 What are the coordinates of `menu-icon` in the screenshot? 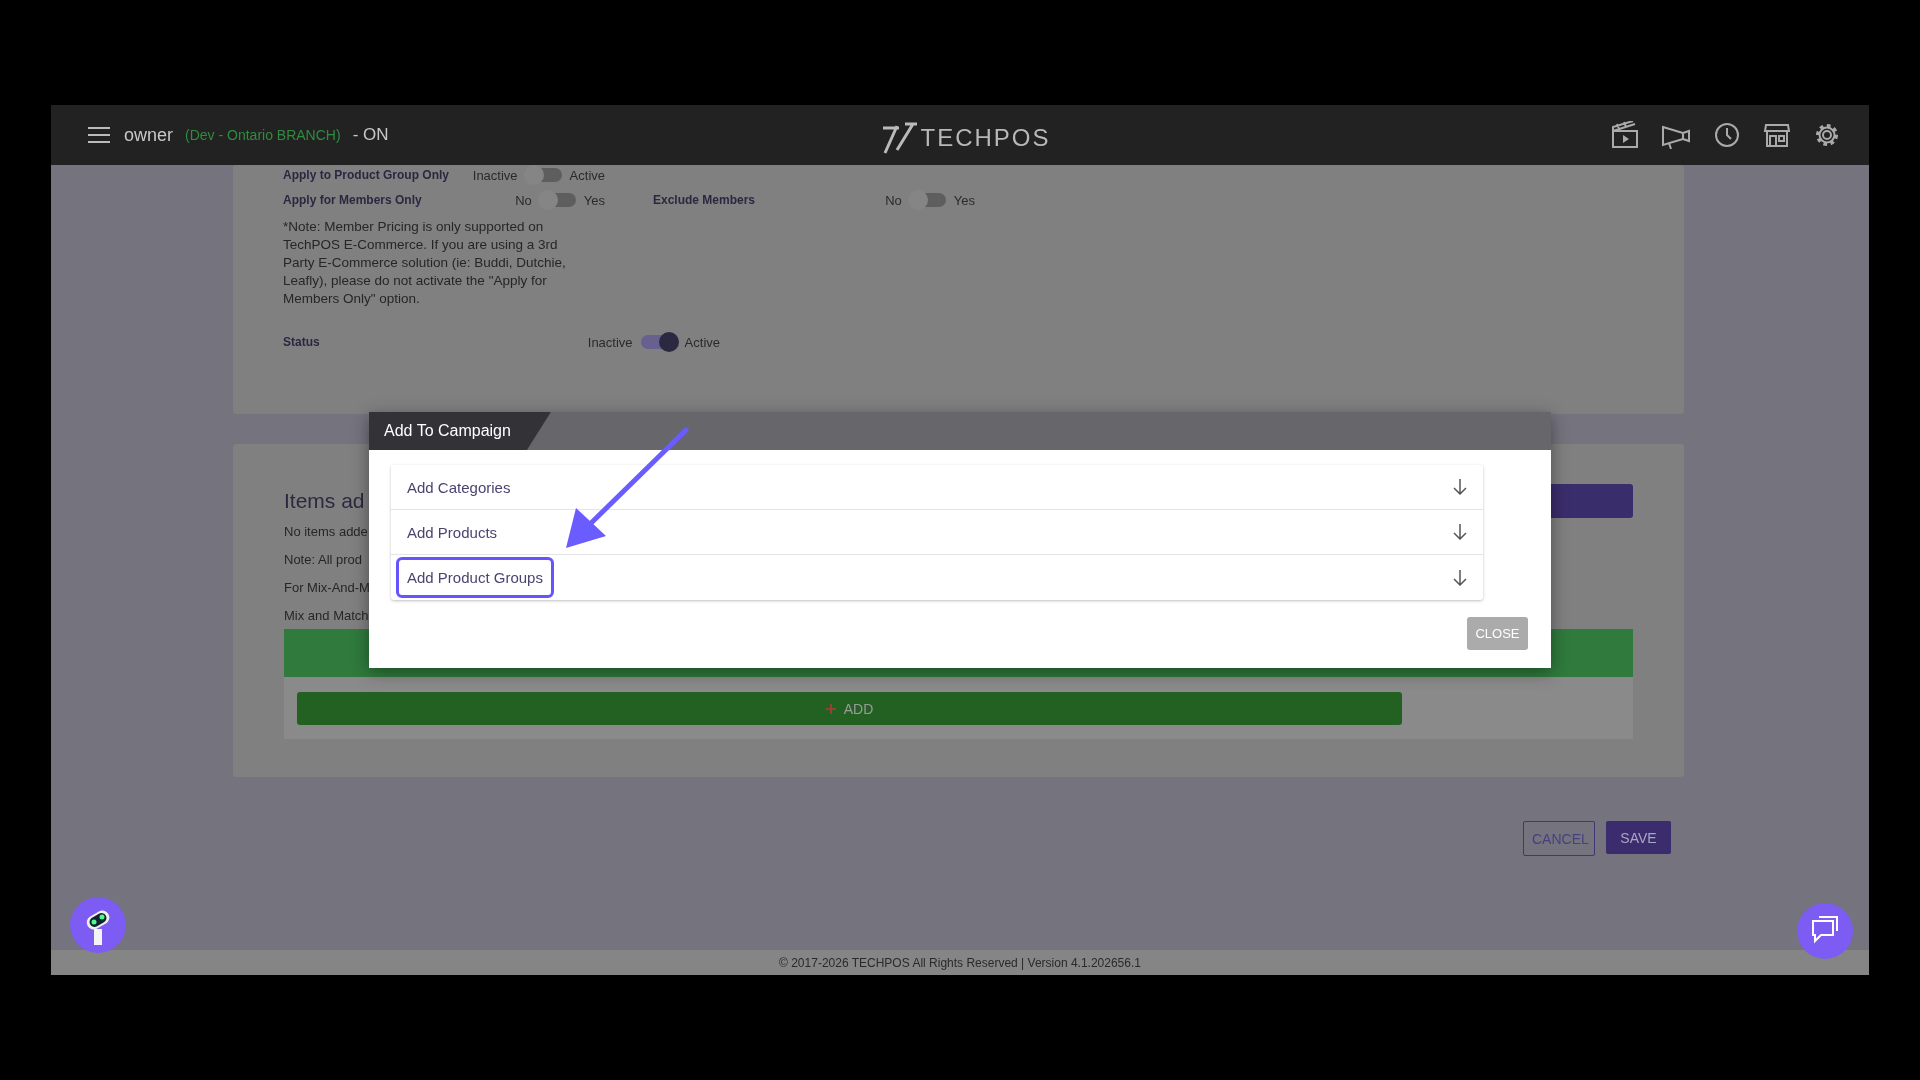 It's located at (99, 135).